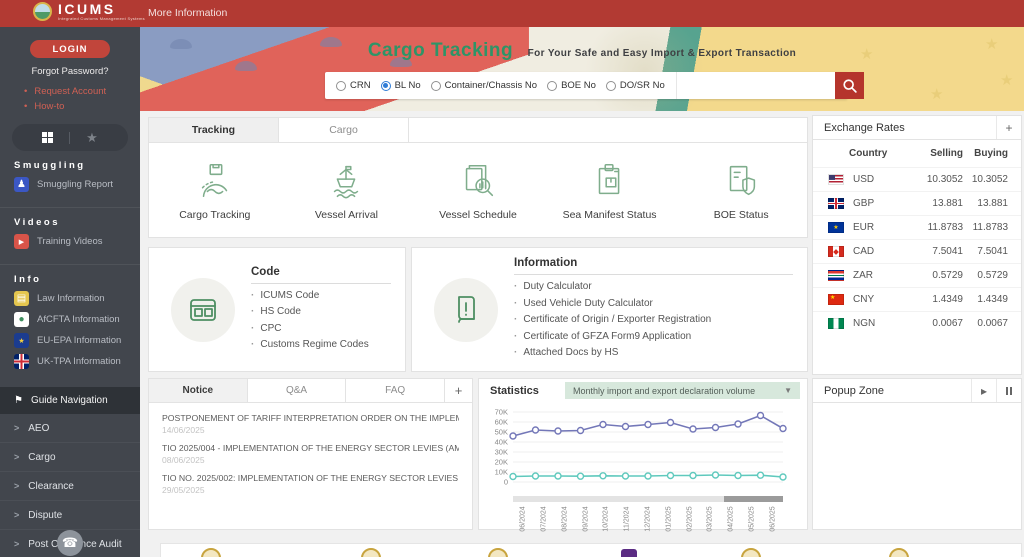 The width and height of the screenshot is (1024, 557). Describe the element at coordinates (344, 130) in the screenshot. I see `tab-cargo: Cargo` at that location.